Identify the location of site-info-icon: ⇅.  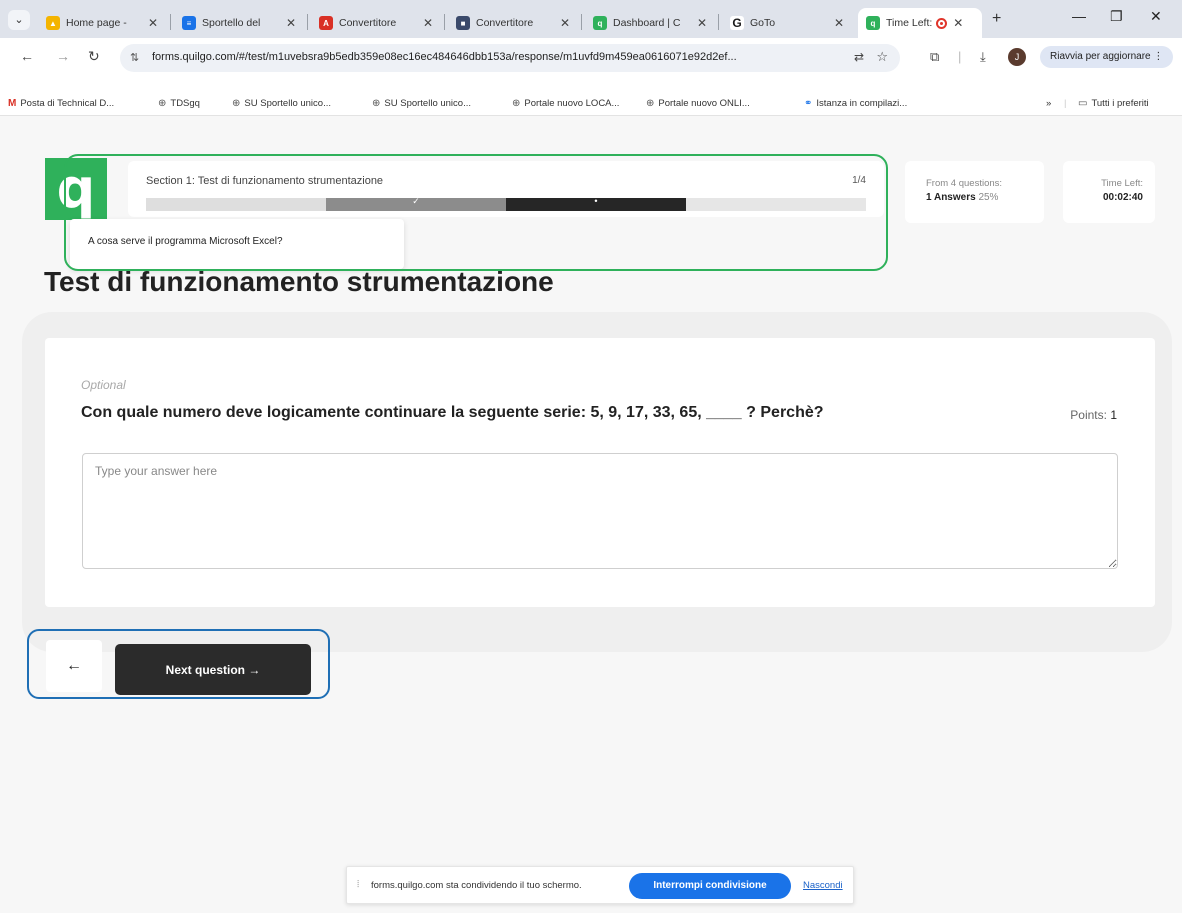
(134, 57).